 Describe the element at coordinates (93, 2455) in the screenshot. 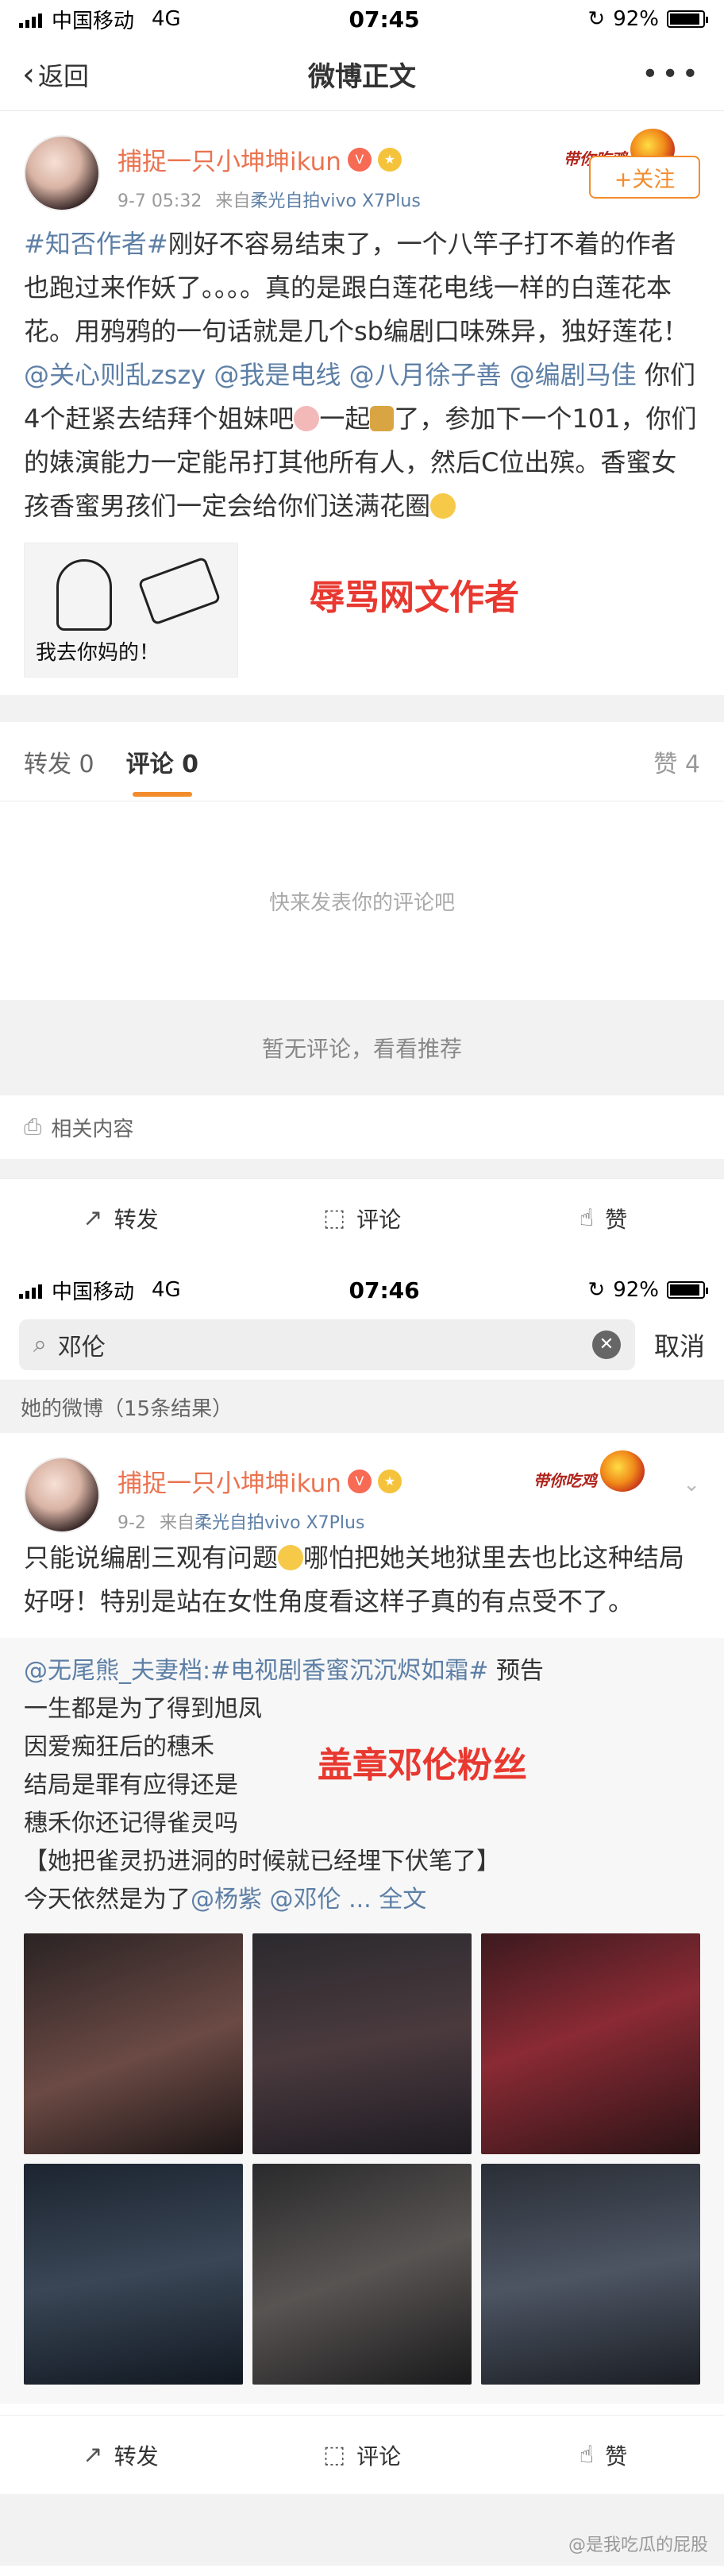

I see `repost-icon-2: ↗` at that location.